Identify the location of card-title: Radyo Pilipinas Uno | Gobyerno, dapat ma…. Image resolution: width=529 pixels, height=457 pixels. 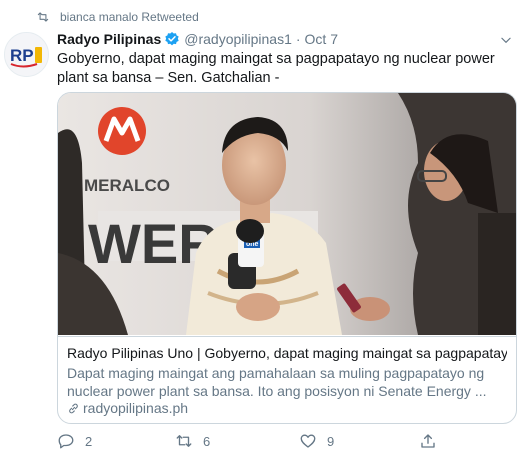
(287, 353).